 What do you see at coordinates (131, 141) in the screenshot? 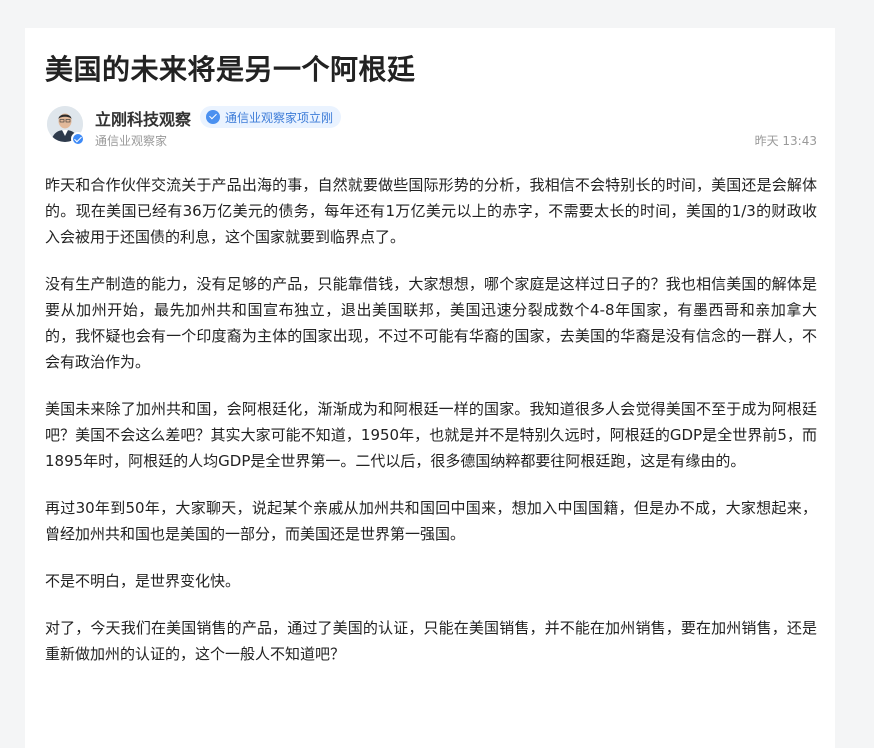
I see `author-subtitle: 通信业观察家` at bounding box center [131, 141].